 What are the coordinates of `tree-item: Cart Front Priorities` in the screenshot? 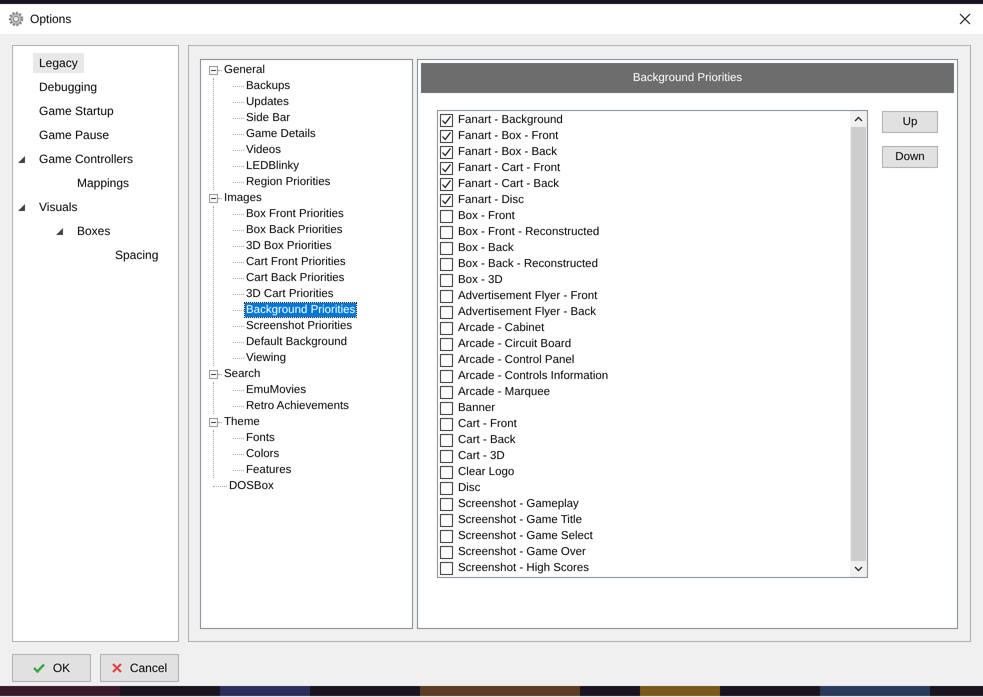 It's located at (296, 262).